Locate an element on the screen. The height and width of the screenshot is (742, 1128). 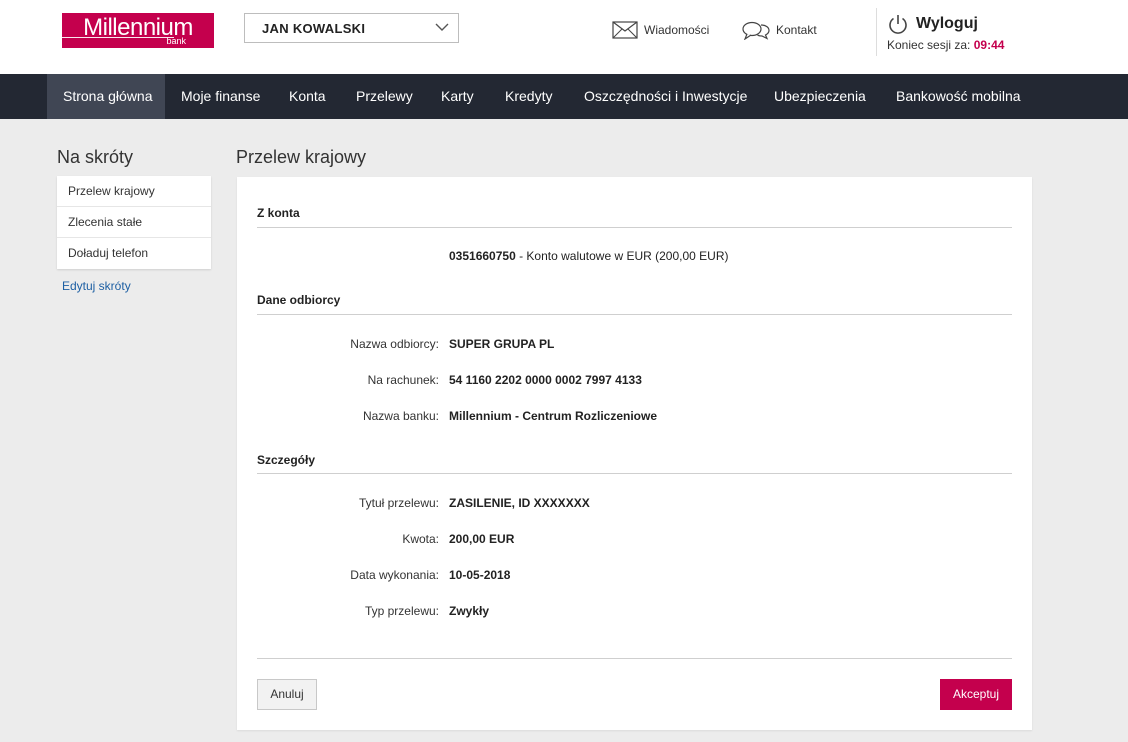
shortcut-standing-orders: Zlecenia stałe is located at coordinates (134, 222).